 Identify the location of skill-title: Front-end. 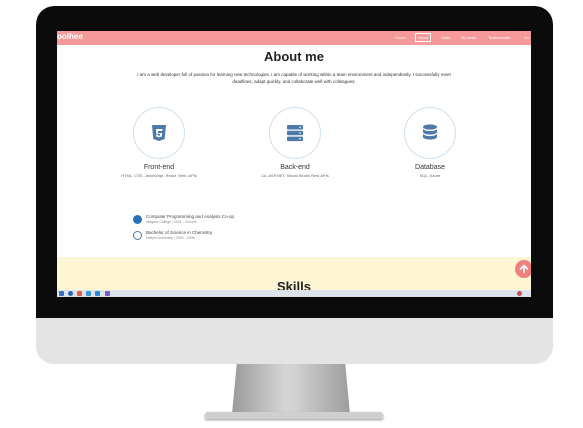
(159, 167).